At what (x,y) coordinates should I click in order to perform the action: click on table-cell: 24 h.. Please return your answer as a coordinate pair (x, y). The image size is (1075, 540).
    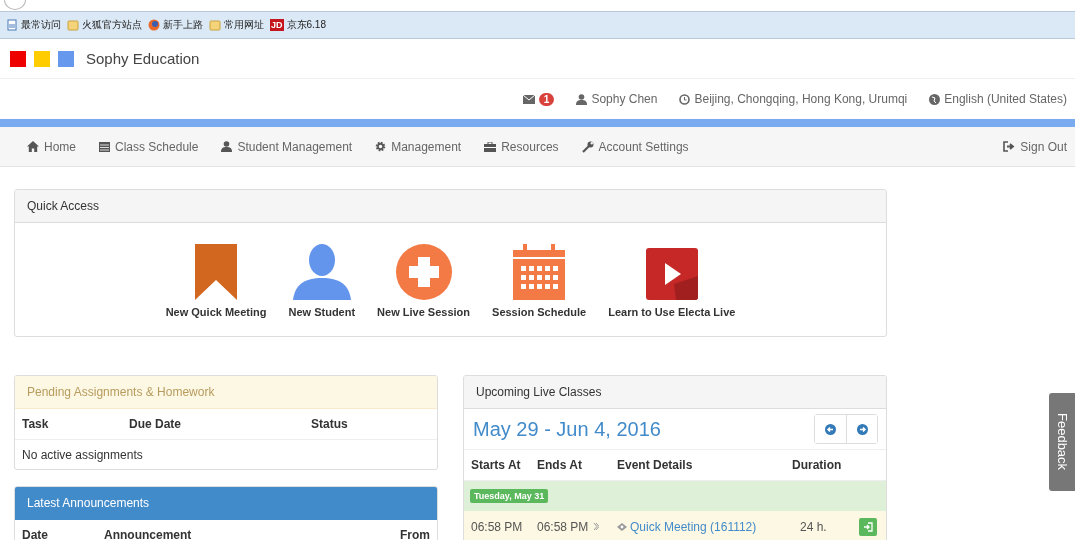
    Looking at the image, I should click on (813, 526).